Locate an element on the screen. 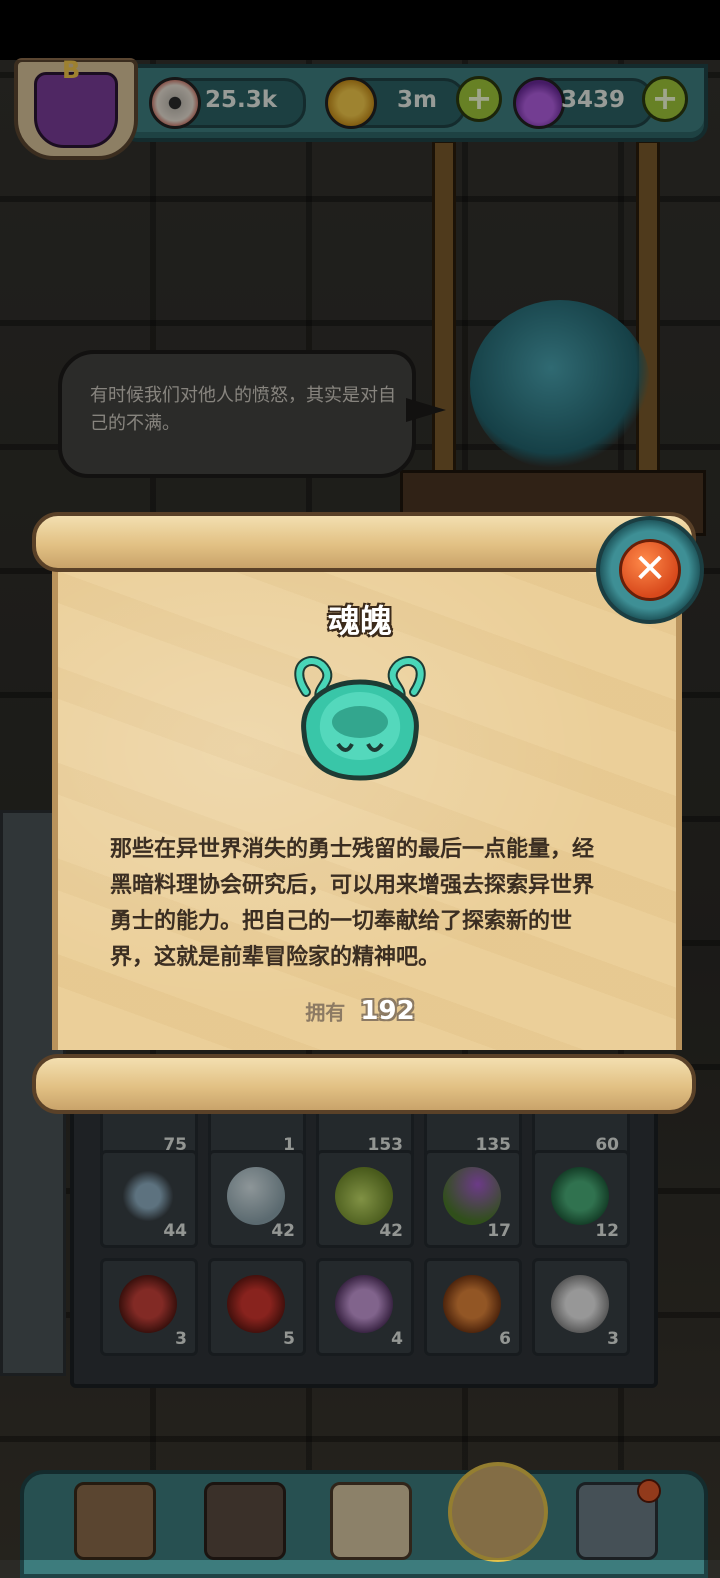  rank-badge: B is located at coordinates (71, 70).